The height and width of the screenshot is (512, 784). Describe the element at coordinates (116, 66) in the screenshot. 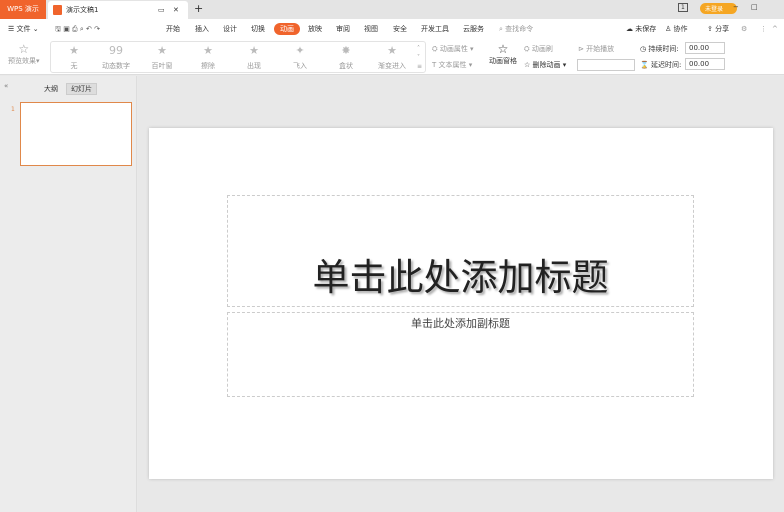

I see `effect-label: 动态数字` at that location.